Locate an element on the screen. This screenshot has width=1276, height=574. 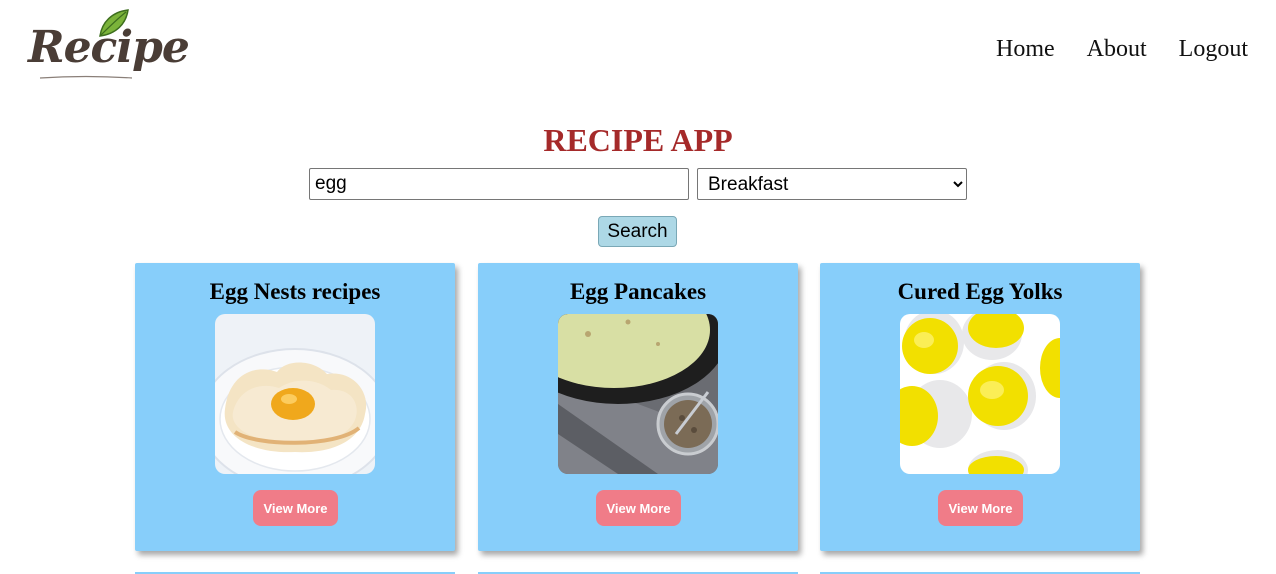
recipe-logo: Recipe is located at coordinates (107, 47).